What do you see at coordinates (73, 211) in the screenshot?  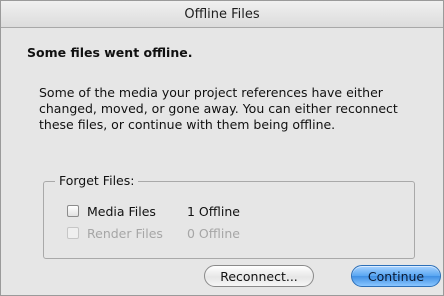 I see `media-files-checkbox` at bounding box center [73, 211].